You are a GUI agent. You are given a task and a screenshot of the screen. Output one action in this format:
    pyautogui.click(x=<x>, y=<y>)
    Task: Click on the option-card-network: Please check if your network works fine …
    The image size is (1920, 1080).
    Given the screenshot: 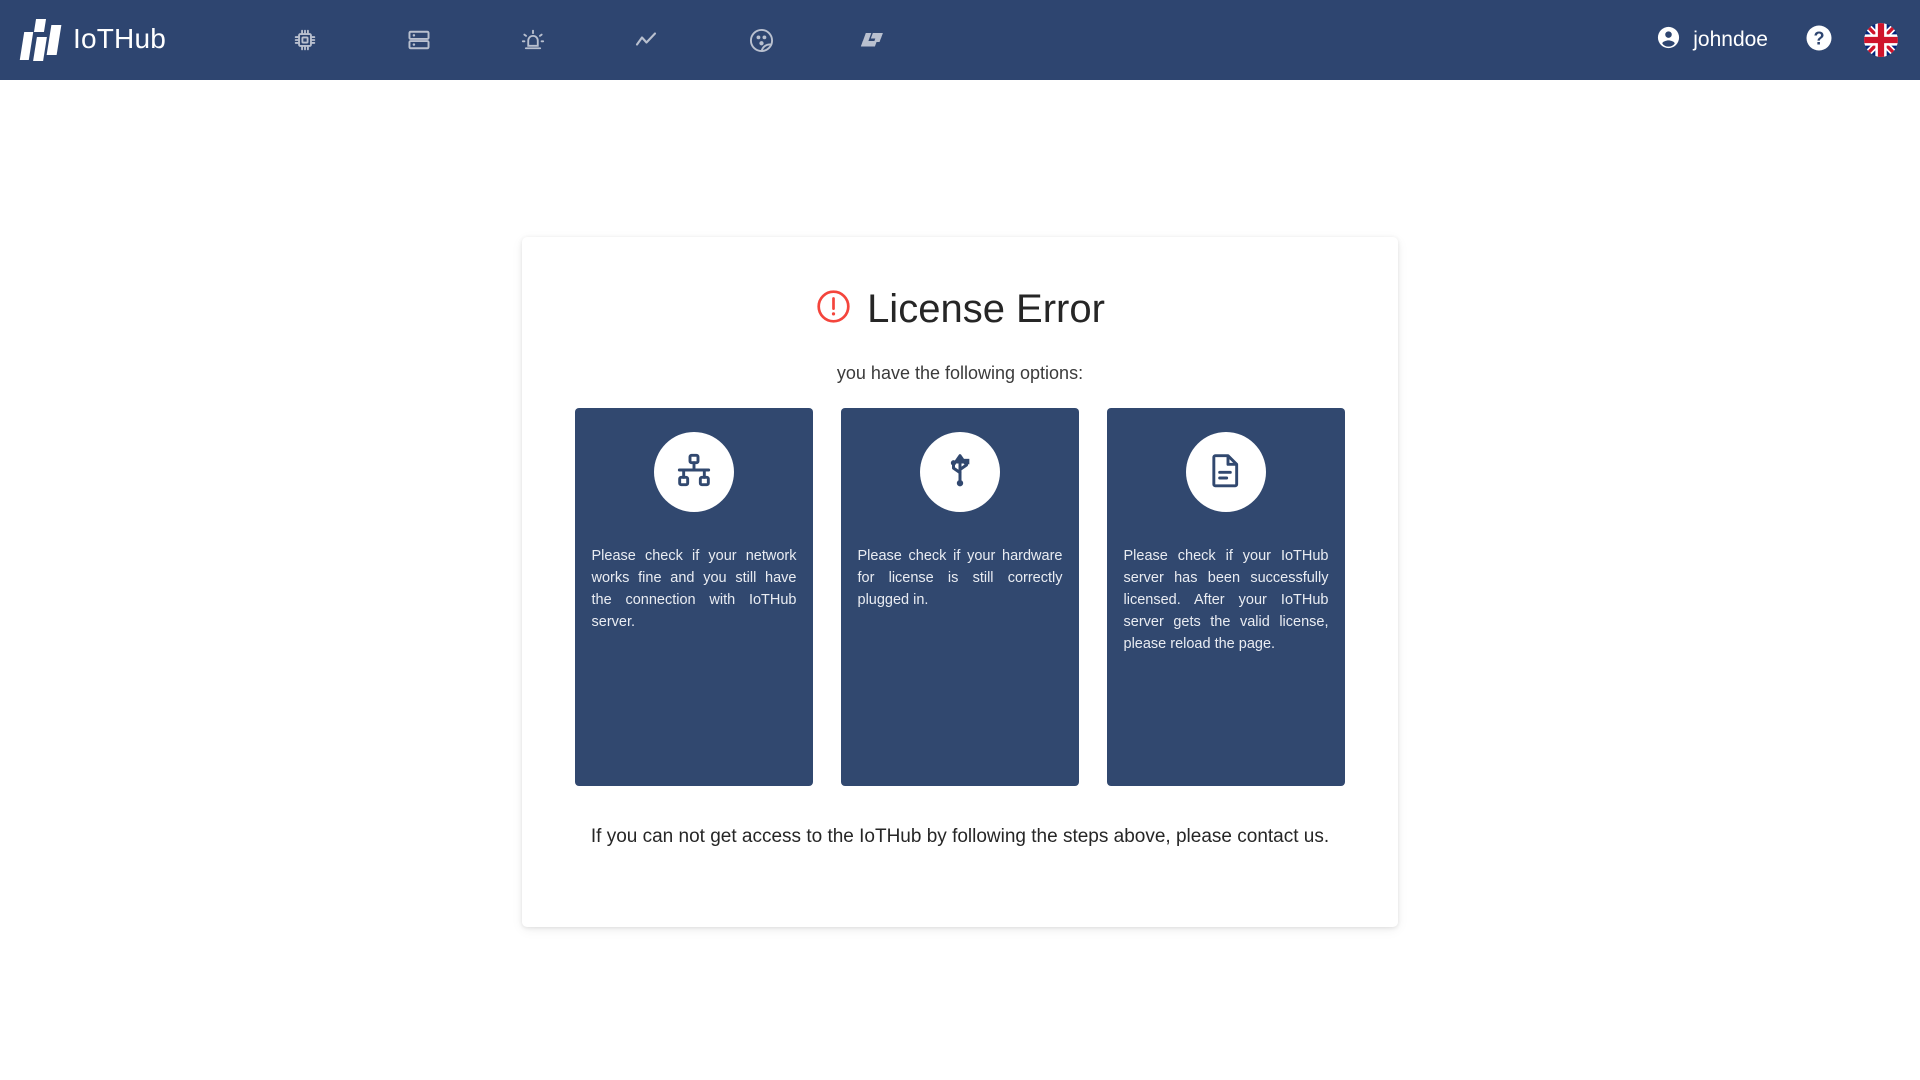 What is the action you would take?
    pyautogui.click(x=694, y=597)
    